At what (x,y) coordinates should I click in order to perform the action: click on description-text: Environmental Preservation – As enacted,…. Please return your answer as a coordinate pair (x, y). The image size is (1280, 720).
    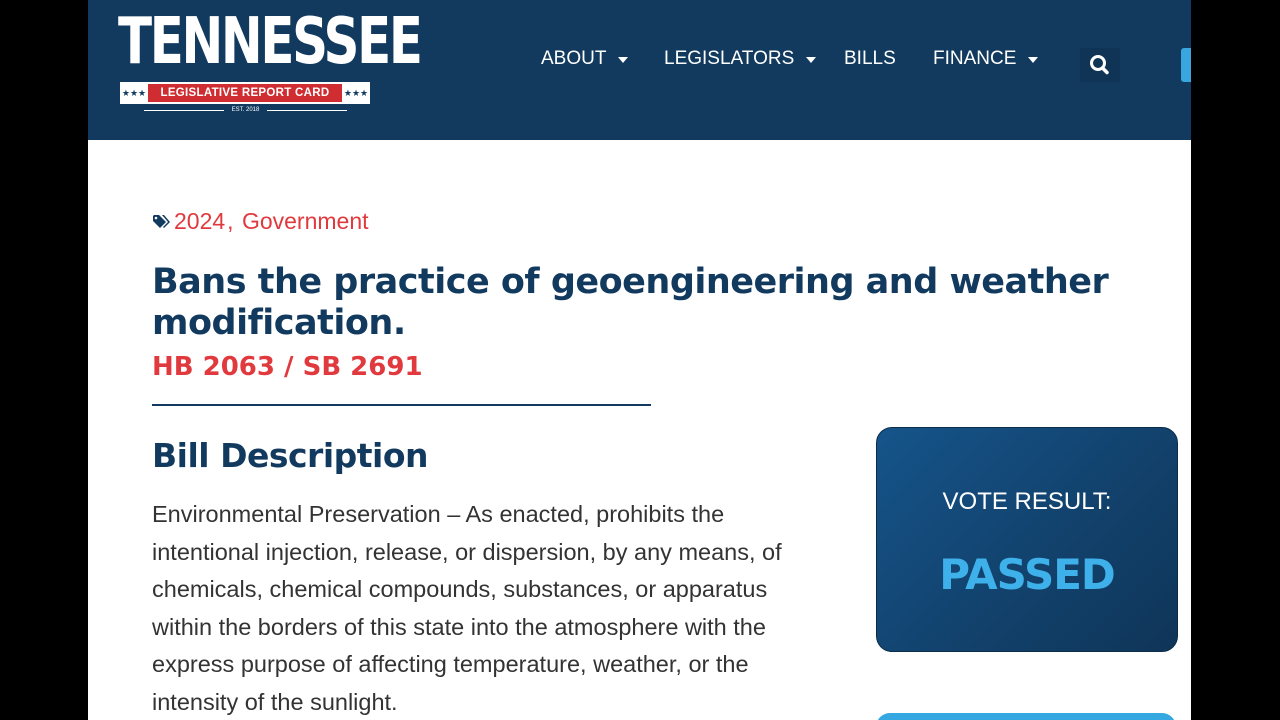
    Looking at the image, I should click on (467, 608).